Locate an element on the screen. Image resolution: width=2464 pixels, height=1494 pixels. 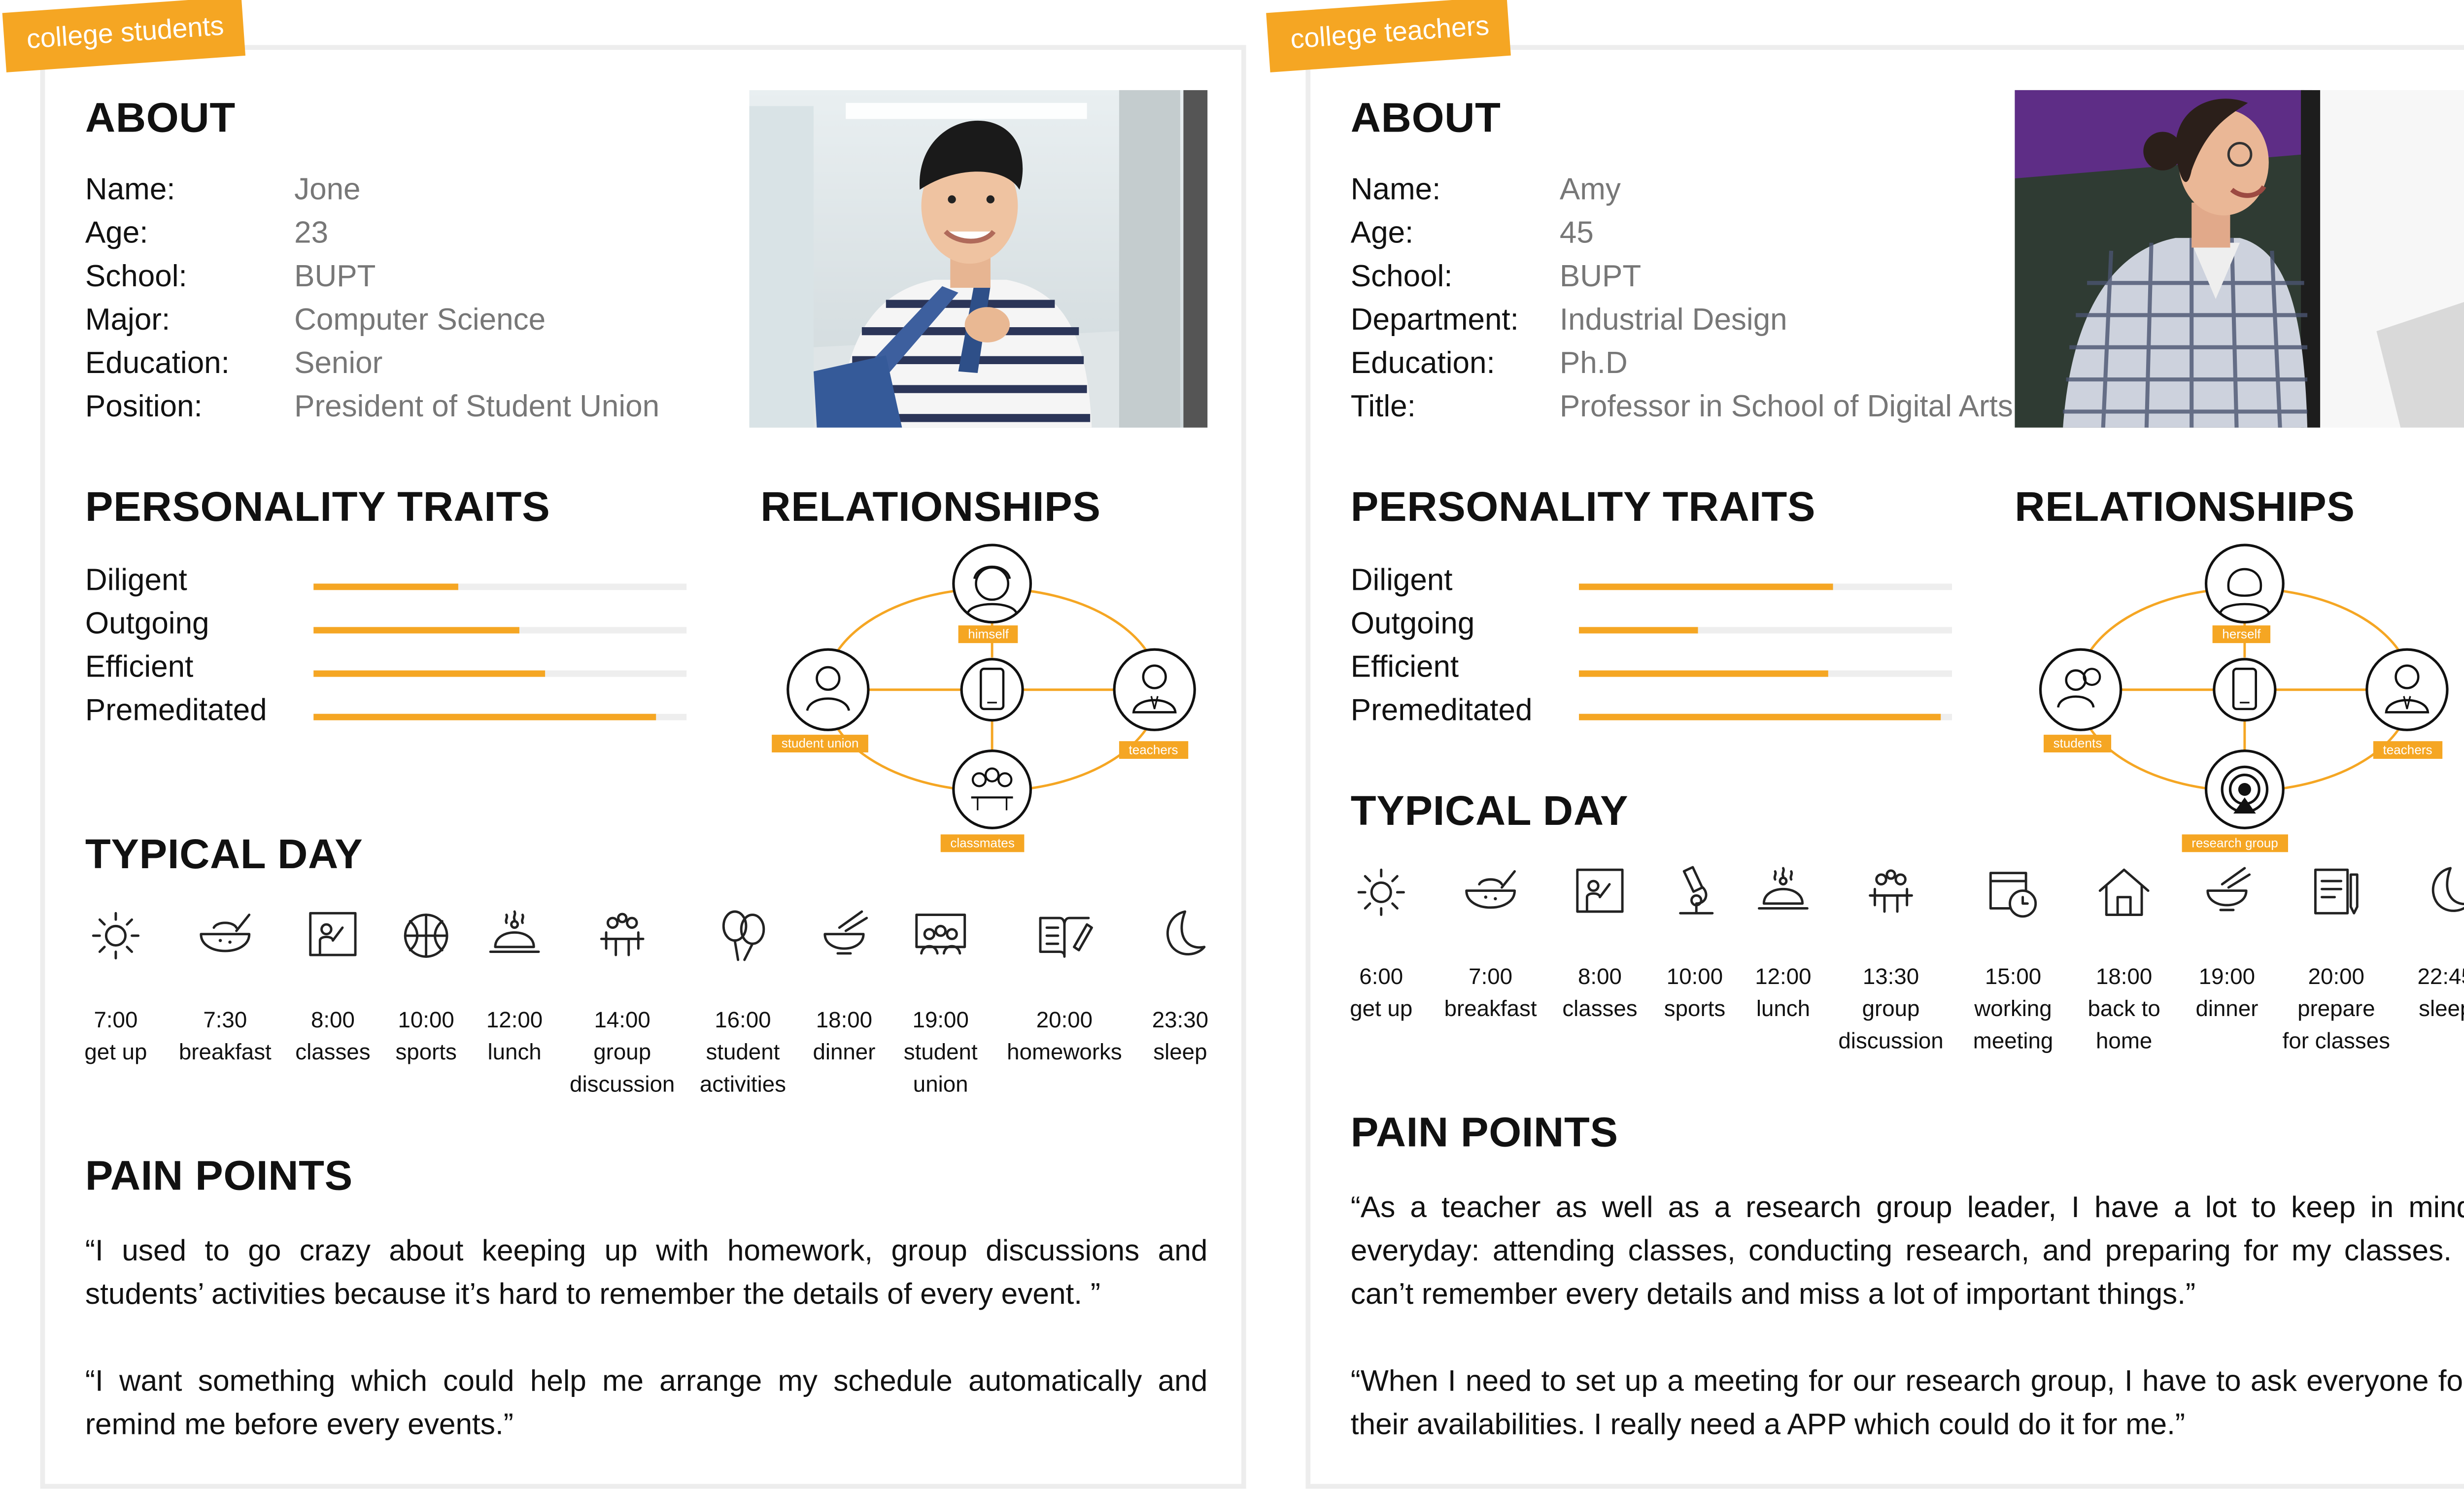
student-field-label: Education: is located at coordinates (157, 364).